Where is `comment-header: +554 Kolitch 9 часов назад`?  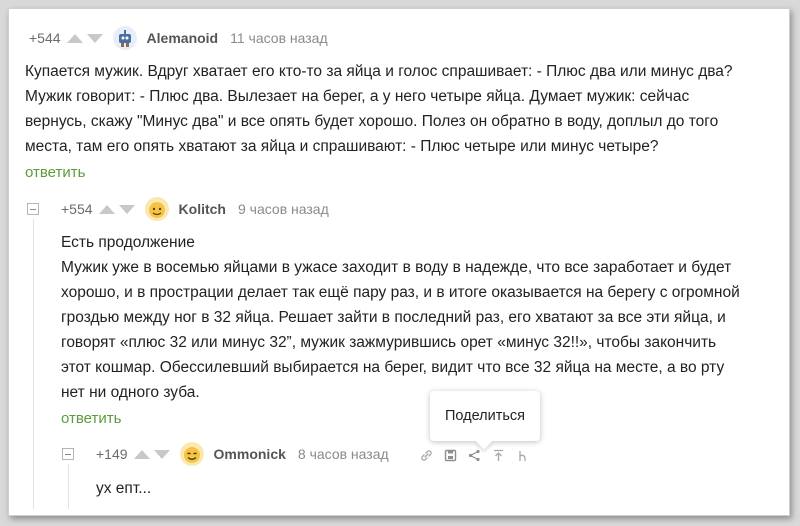 comment-header: +554 Kolitch 9 часов назад is located at coordinates (195, 209).